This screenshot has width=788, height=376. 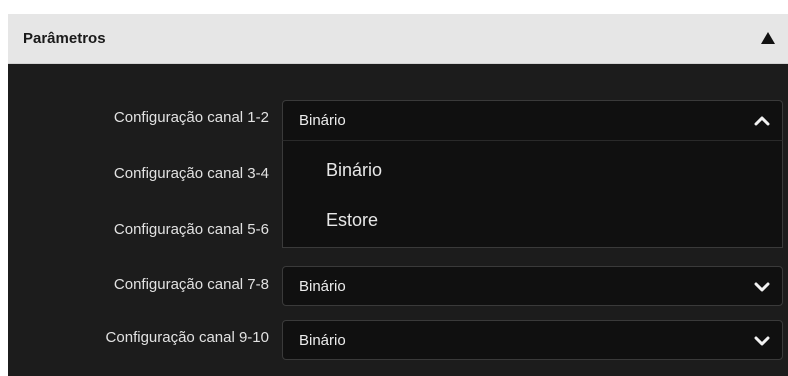 What do you see at coordinates (398, 39) in the screenshot?
I see `panel-header: Parâmetros` at bounding box center [398, 39].